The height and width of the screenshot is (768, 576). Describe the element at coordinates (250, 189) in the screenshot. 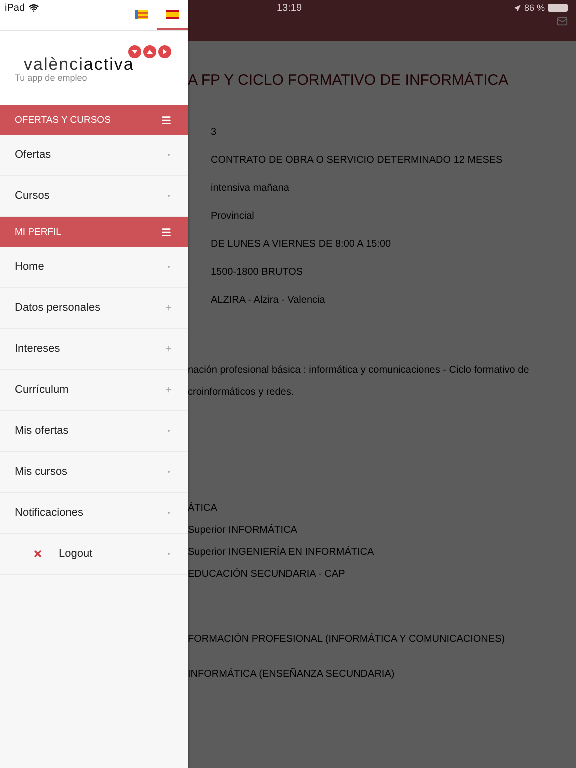

I see `detail-text: intensiva mañana` at that location.